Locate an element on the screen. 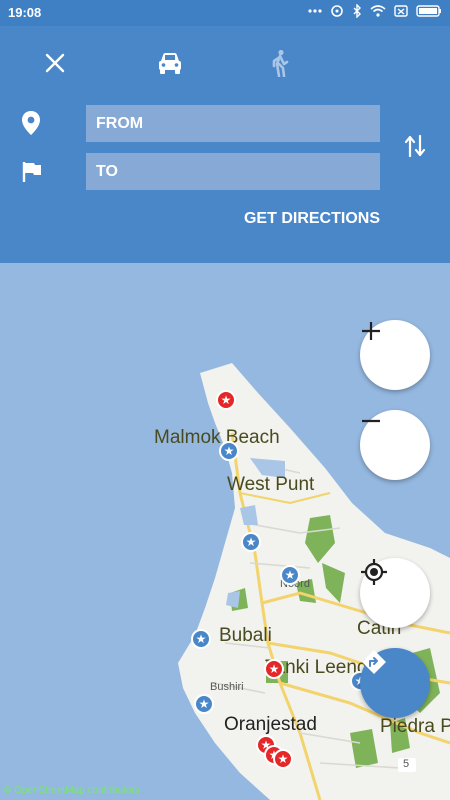  close-button is located at coordinates (55, 65).